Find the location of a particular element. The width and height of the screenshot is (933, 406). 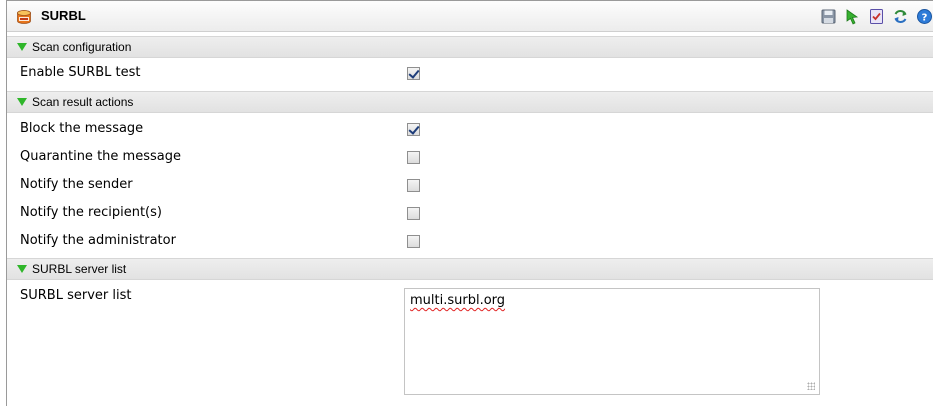

block-message-checkbox is located at coordinates (413, 129).